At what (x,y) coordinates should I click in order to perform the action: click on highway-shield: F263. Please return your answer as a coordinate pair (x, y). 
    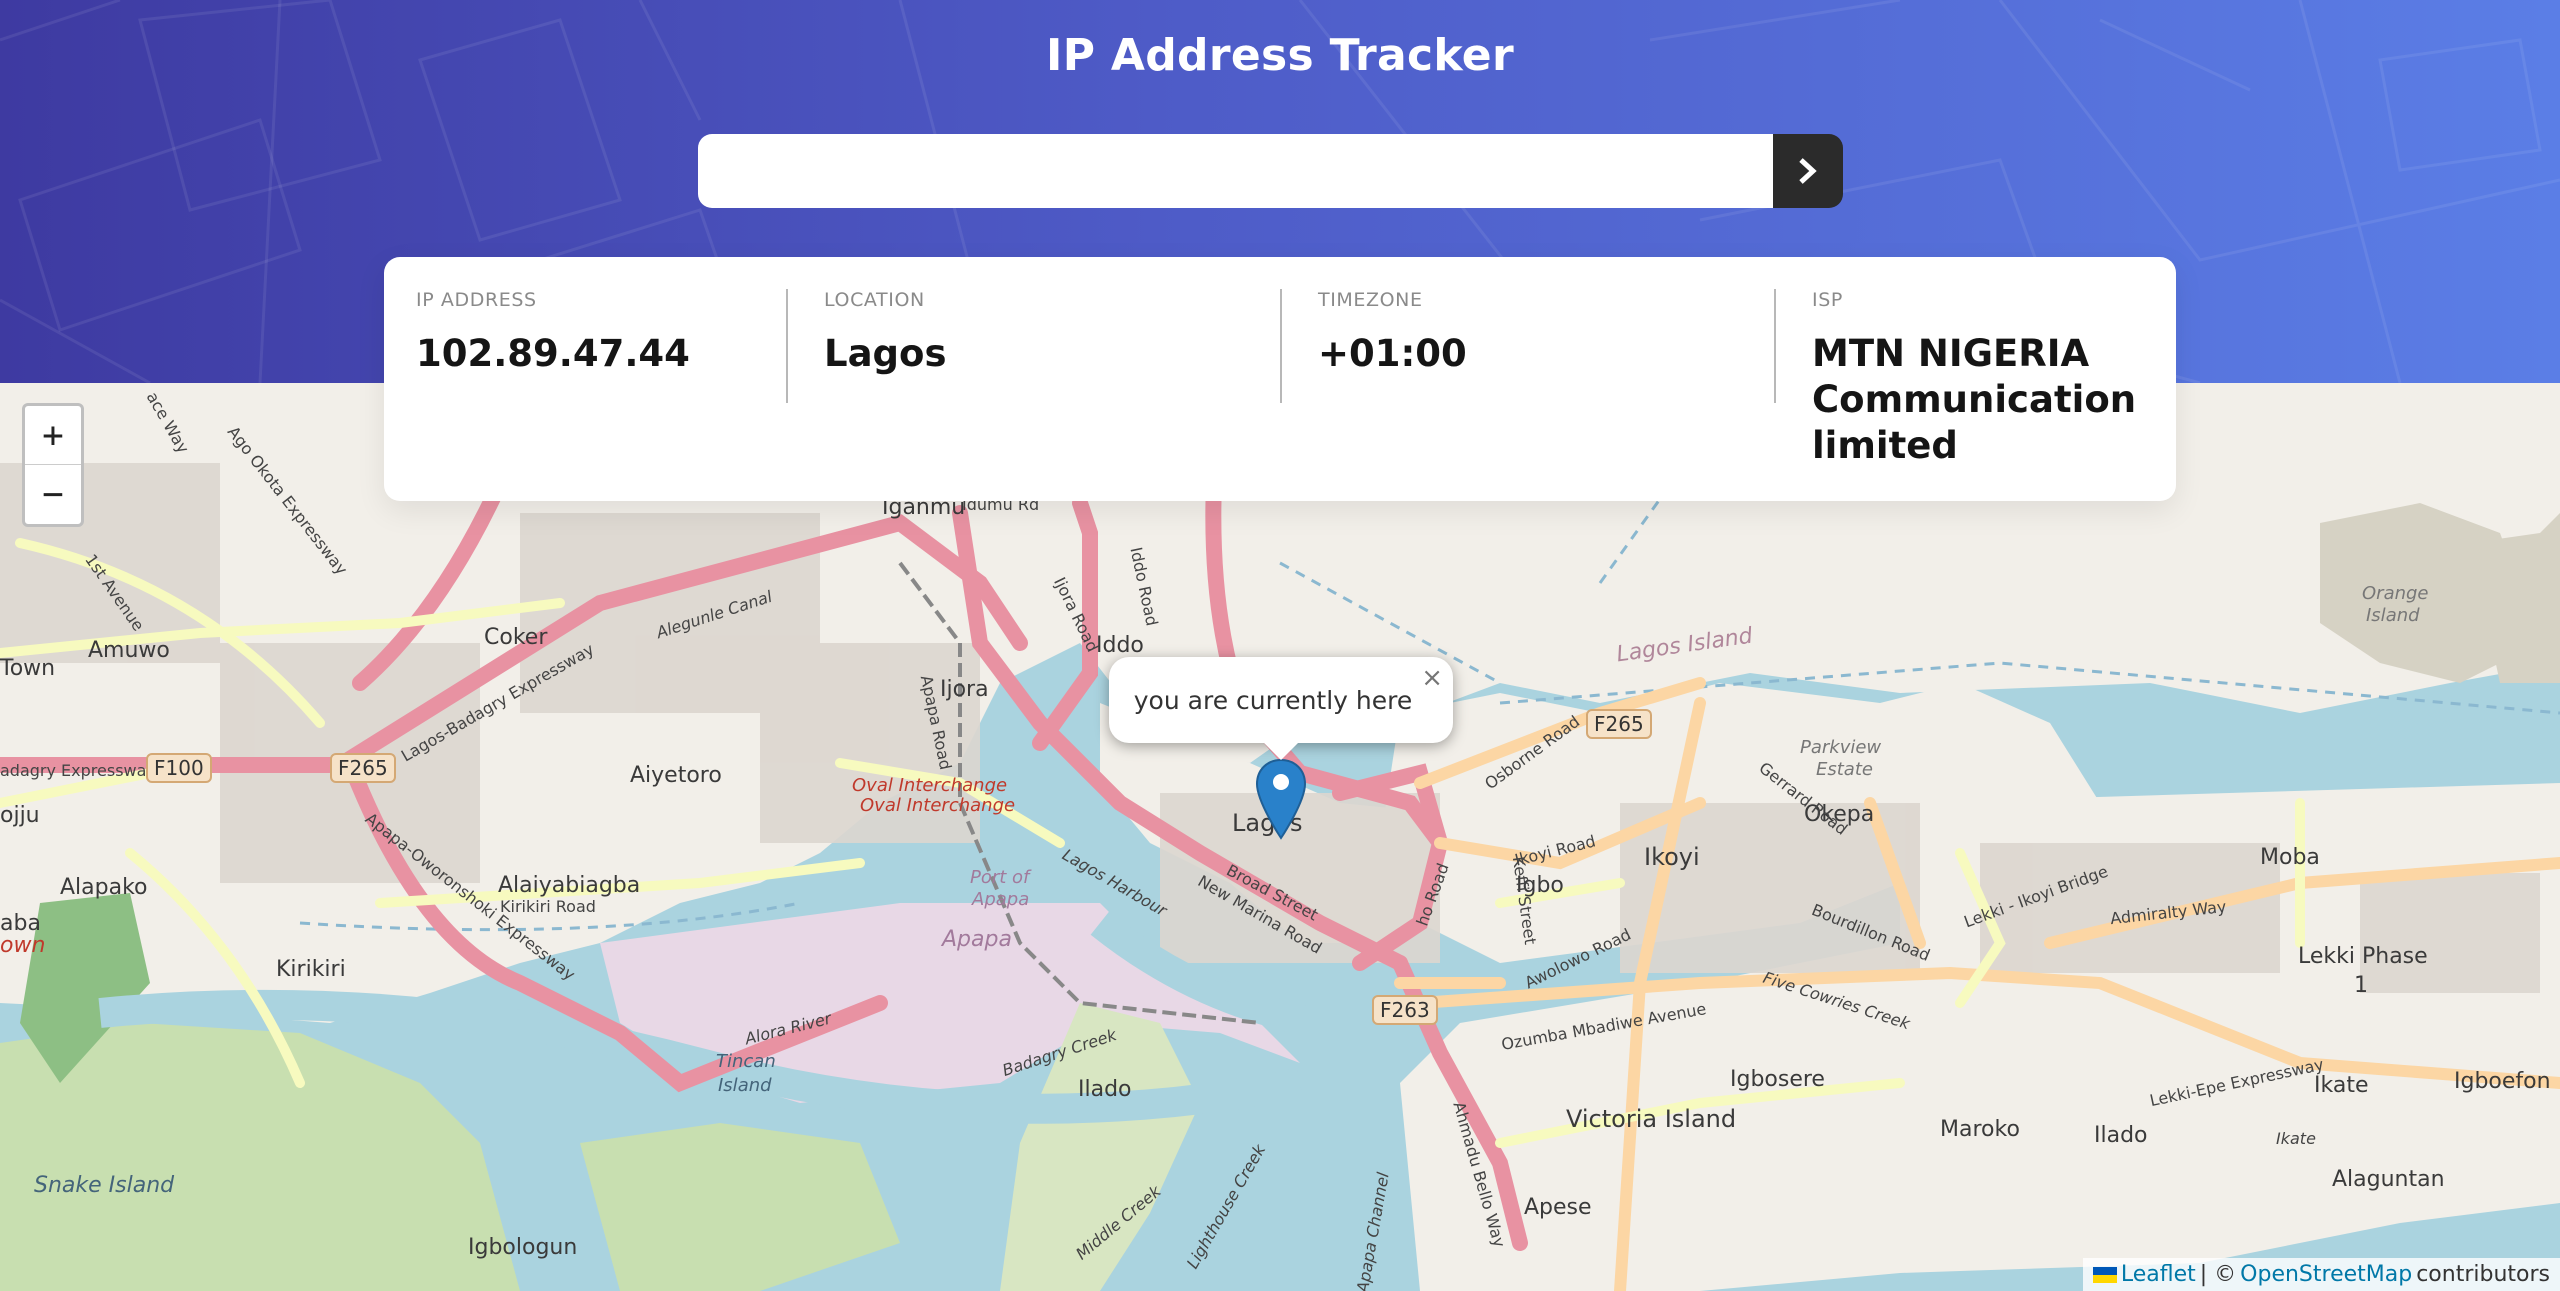
    Looking at the image, I should click on (1405, 1010).